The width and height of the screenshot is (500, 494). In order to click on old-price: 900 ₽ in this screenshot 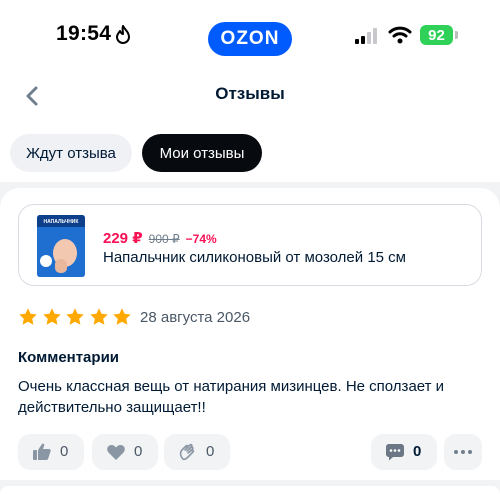, I will do `click(164, 239)`.